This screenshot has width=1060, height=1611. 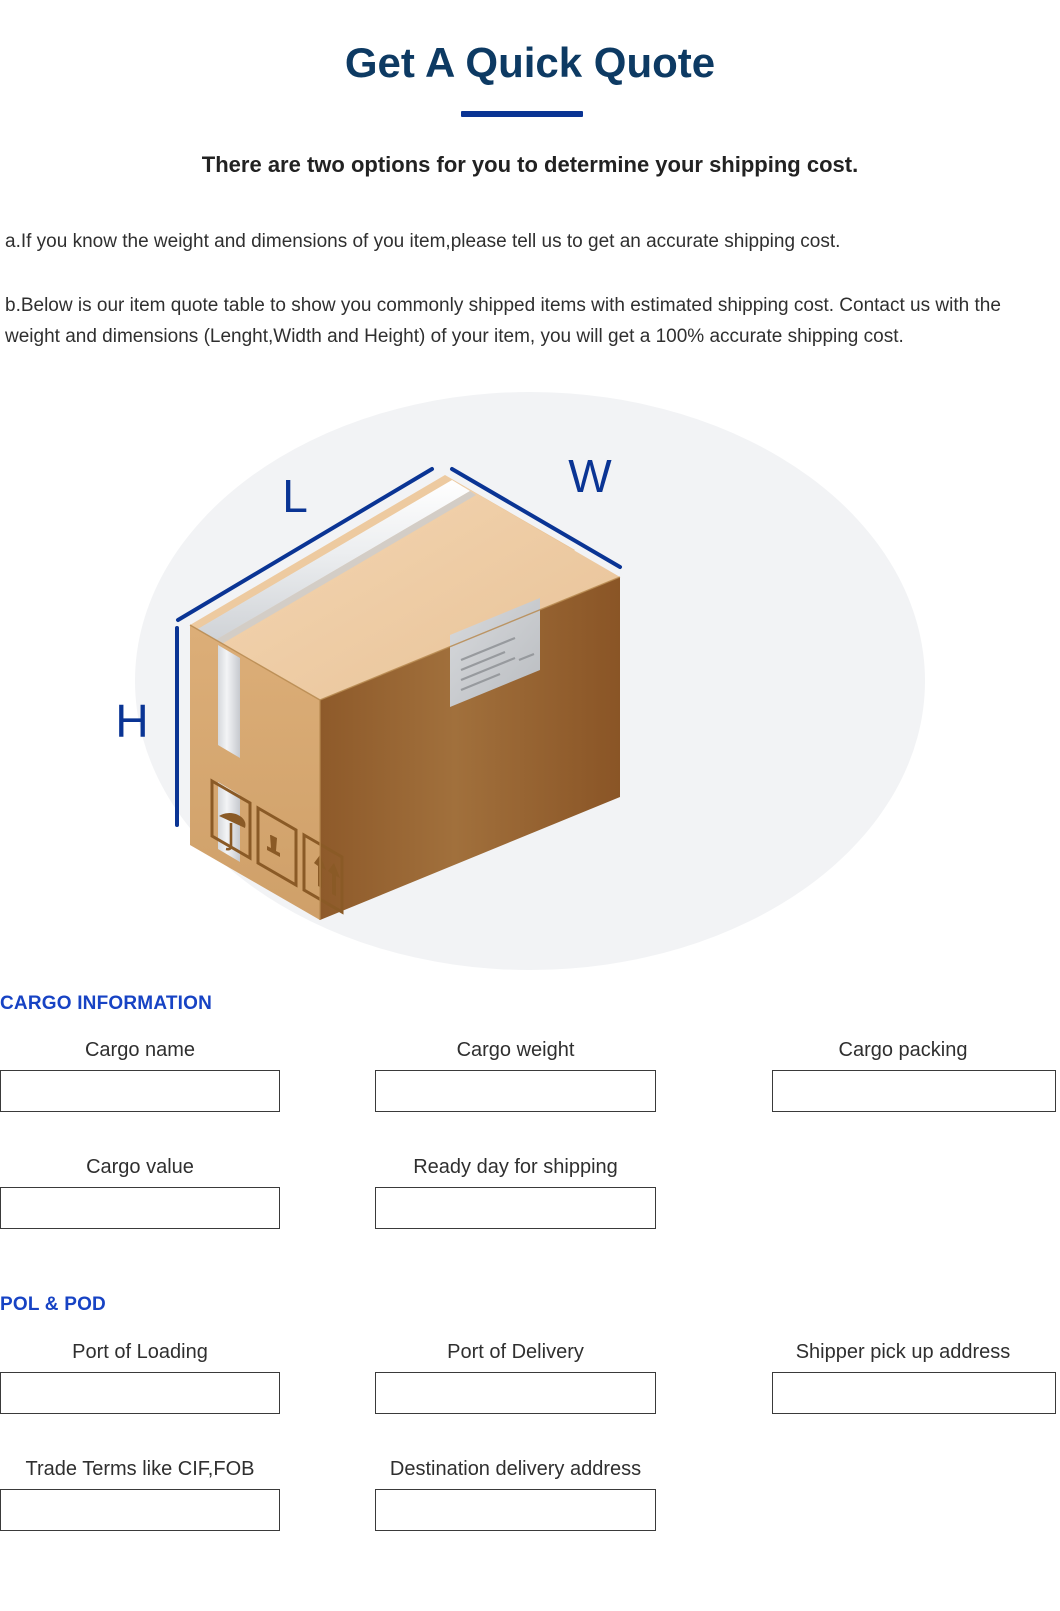 What do you see at coordinates (590, 476) in the screenshot?
I see `width-label: W` at bounding box center [590, 476].